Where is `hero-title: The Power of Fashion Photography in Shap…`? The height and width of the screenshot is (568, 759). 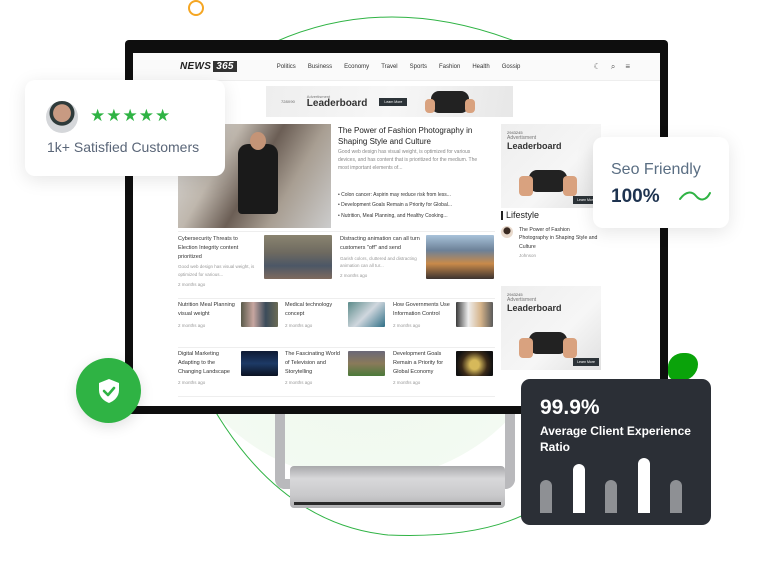 hero-title: The Power of Fashion Photography in Shap… is located at coordinates (413, 137).